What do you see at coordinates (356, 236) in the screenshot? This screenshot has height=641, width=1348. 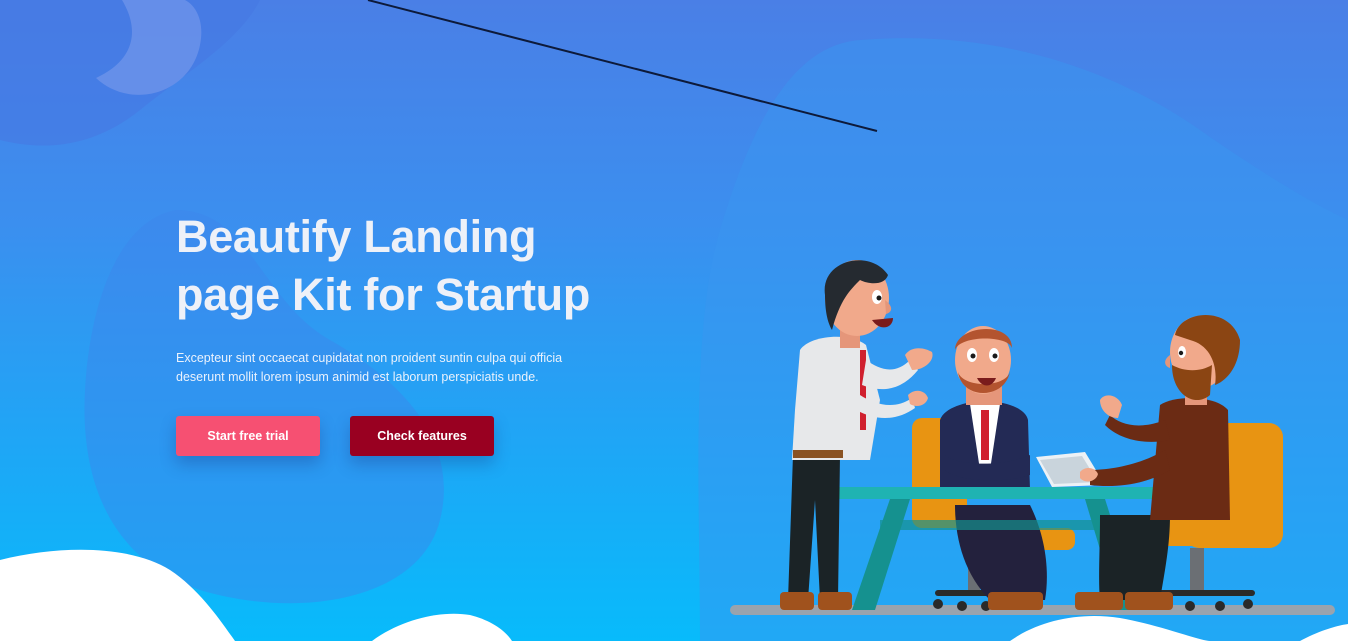 I see `hero-title-line1: Beautify Landing` at bounding box center [356, 236].